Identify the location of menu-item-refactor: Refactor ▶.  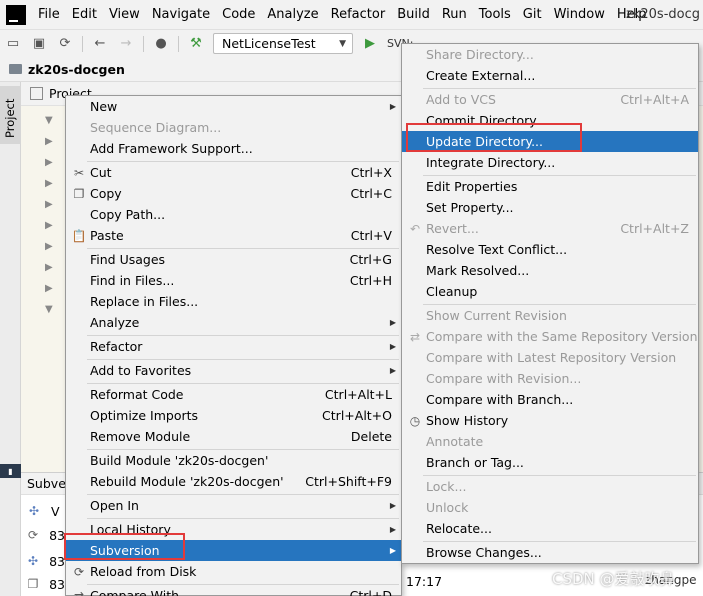
(233, 346).